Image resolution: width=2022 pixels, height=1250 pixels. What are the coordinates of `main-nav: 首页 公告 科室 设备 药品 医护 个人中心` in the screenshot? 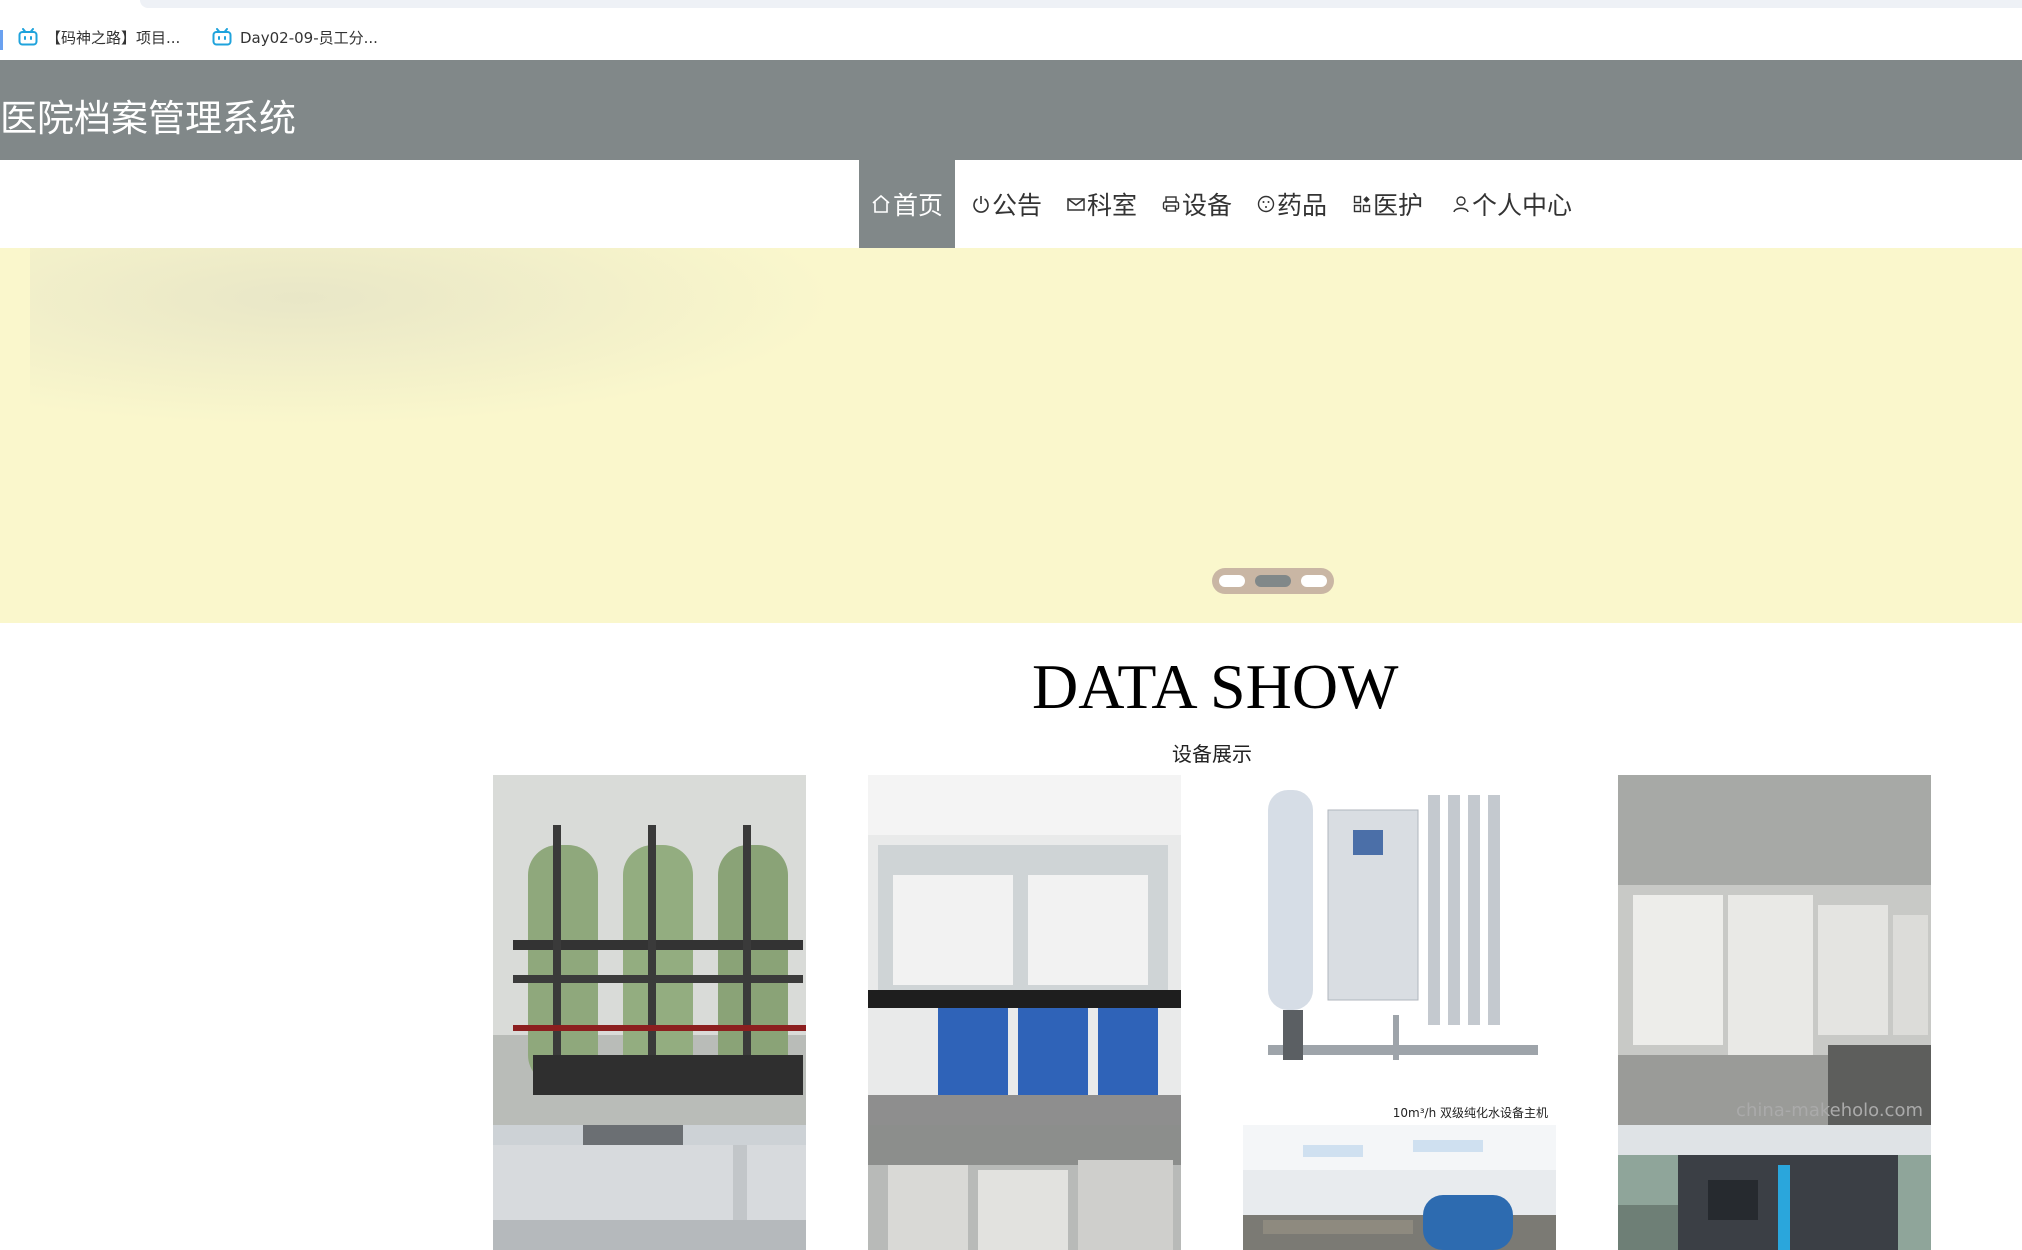 It's located at (1011, 204).